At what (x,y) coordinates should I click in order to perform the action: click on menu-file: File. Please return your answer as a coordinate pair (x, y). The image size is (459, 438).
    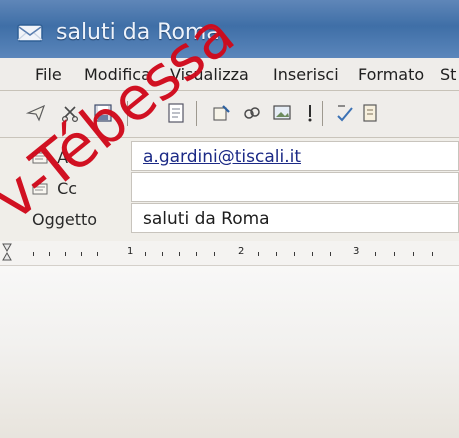
    Looking at the image, I should click on (48, 74).